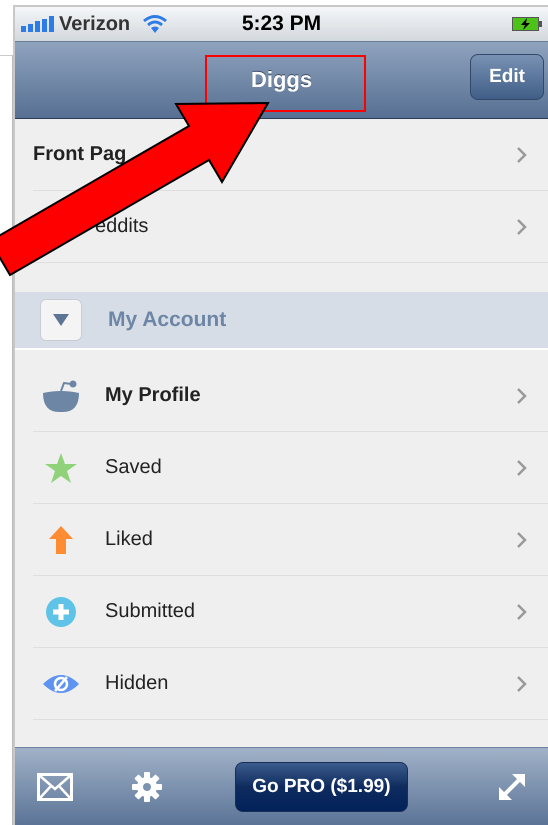 The width and height of the screenshot is (548, 825). What do you see at coordinates (61, 539) in the screenshot?
I see `up-arrow-icon` at bounding box center [61, 539].